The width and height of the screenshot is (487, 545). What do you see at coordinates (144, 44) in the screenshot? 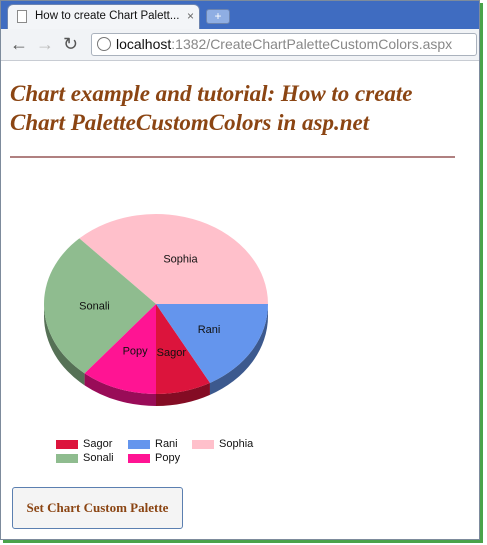
I see `url-host: localhost` at bounding box center [144, 44].